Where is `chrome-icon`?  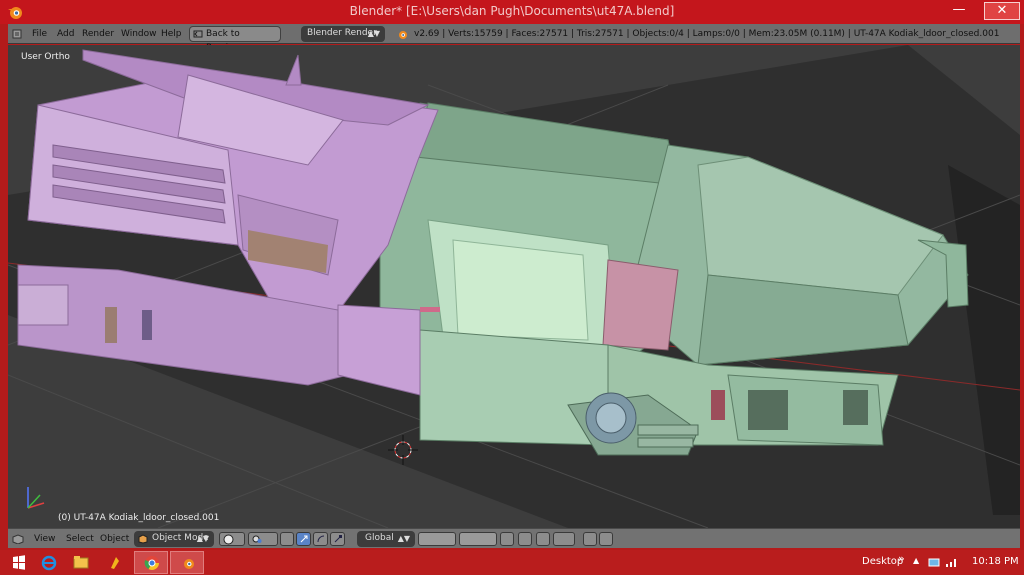 chrome-icon is located at coordinates (151, 563).